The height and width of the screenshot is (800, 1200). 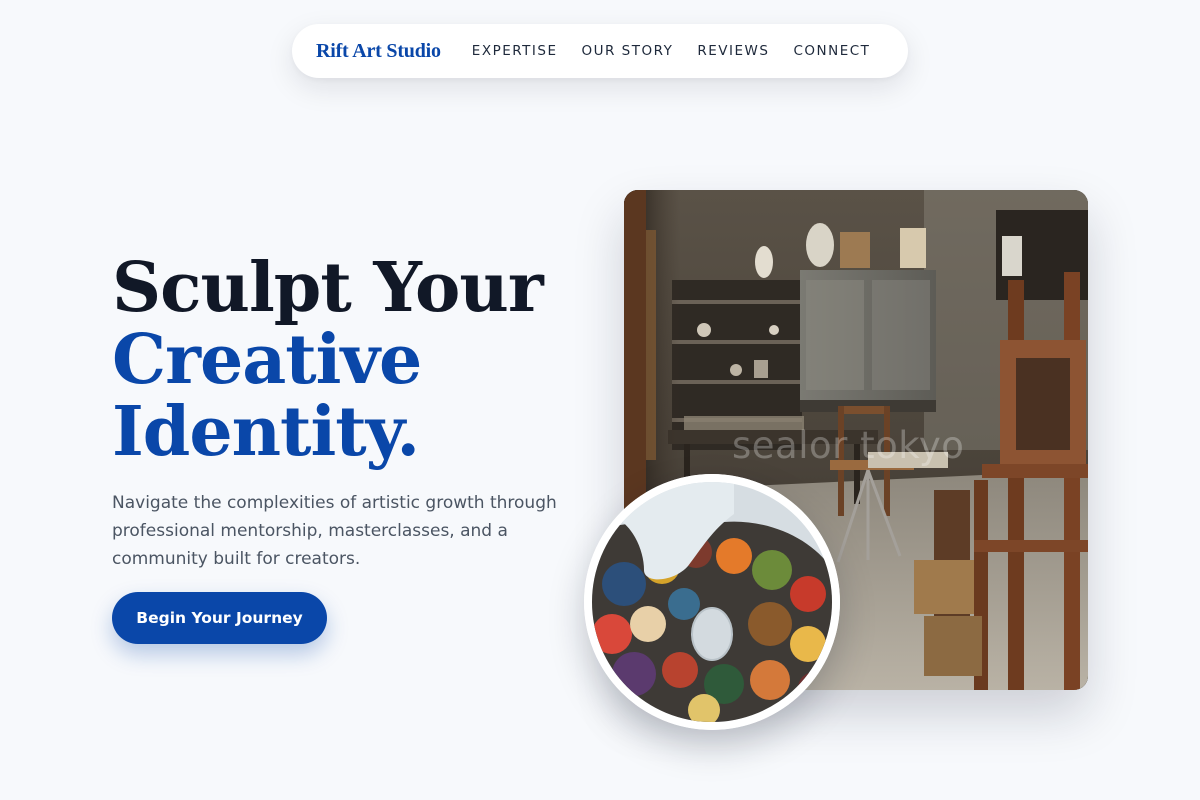 I want to click on headline-line-1: Sculpt Your, so click(x=328, y=288).